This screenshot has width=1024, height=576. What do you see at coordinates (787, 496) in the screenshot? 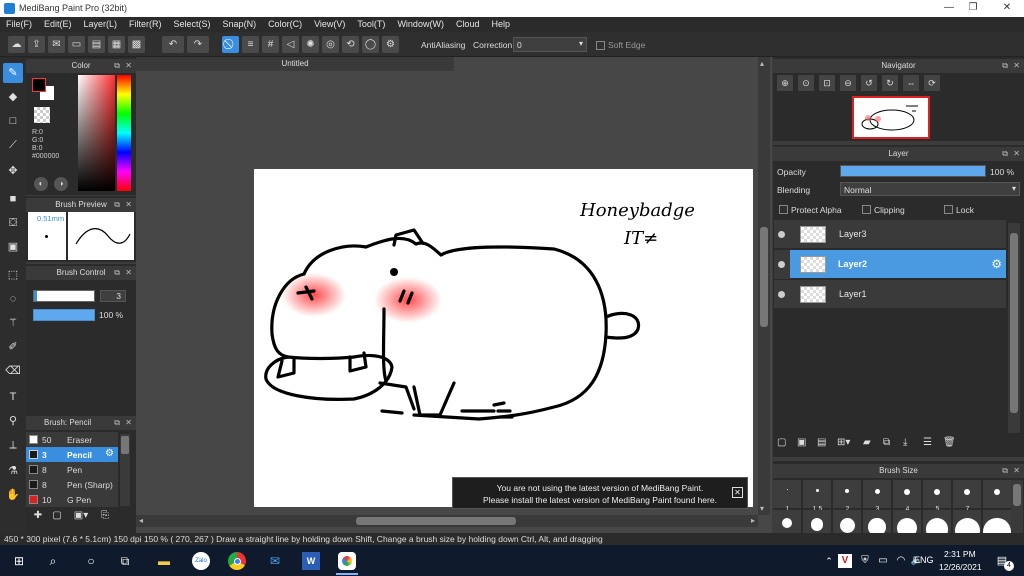
I see `brush-size-cell: 1` at bounding box center [787, 496].